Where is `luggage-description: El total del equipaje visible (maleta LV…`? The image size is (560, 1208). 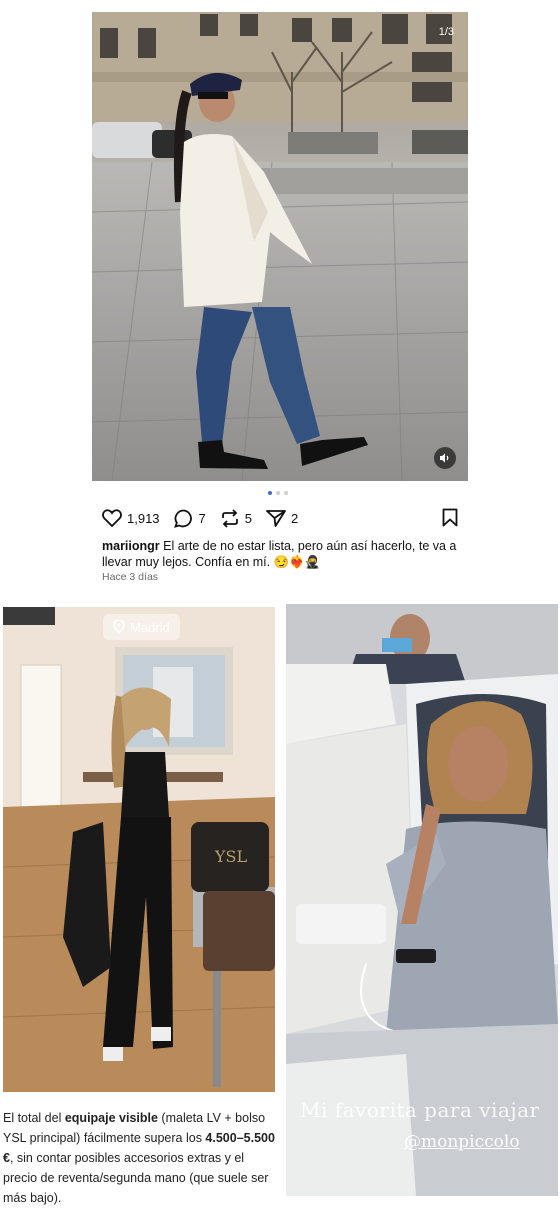
luggage-description: El total del equipaje visible (maleta LV… is located at coordinates (141, 1158).